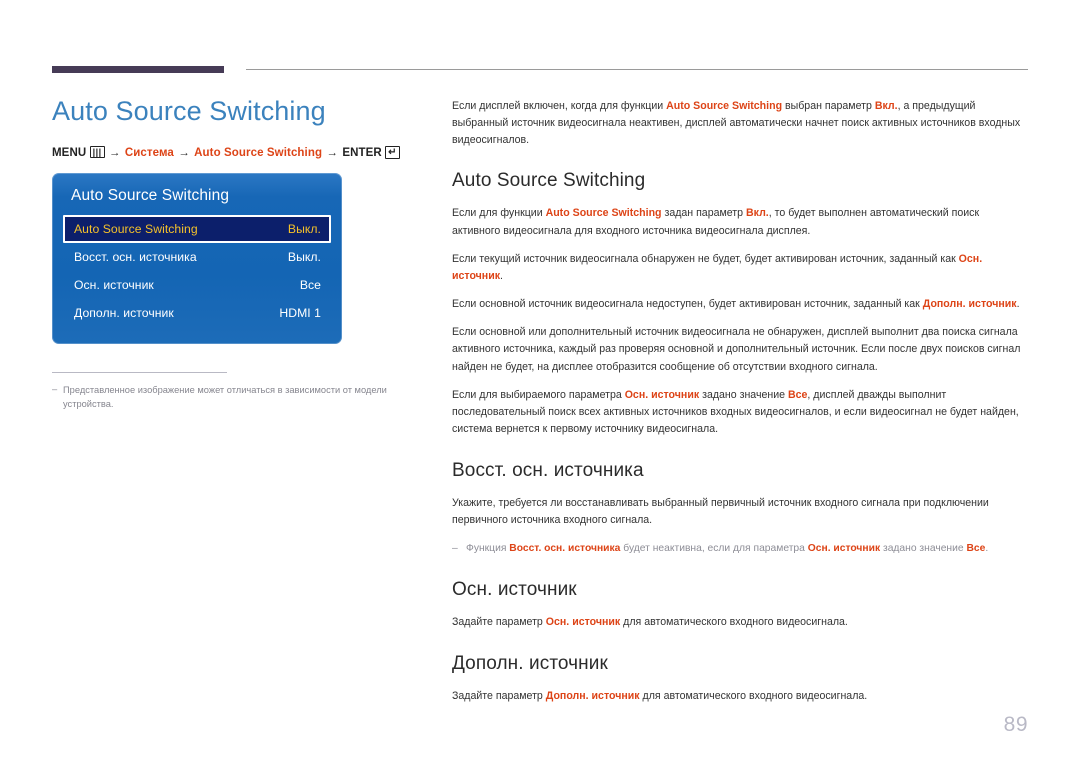  Describe the element at coordinates (455, 548) in the screenshot. I see `note-dash: ‒` at that location.